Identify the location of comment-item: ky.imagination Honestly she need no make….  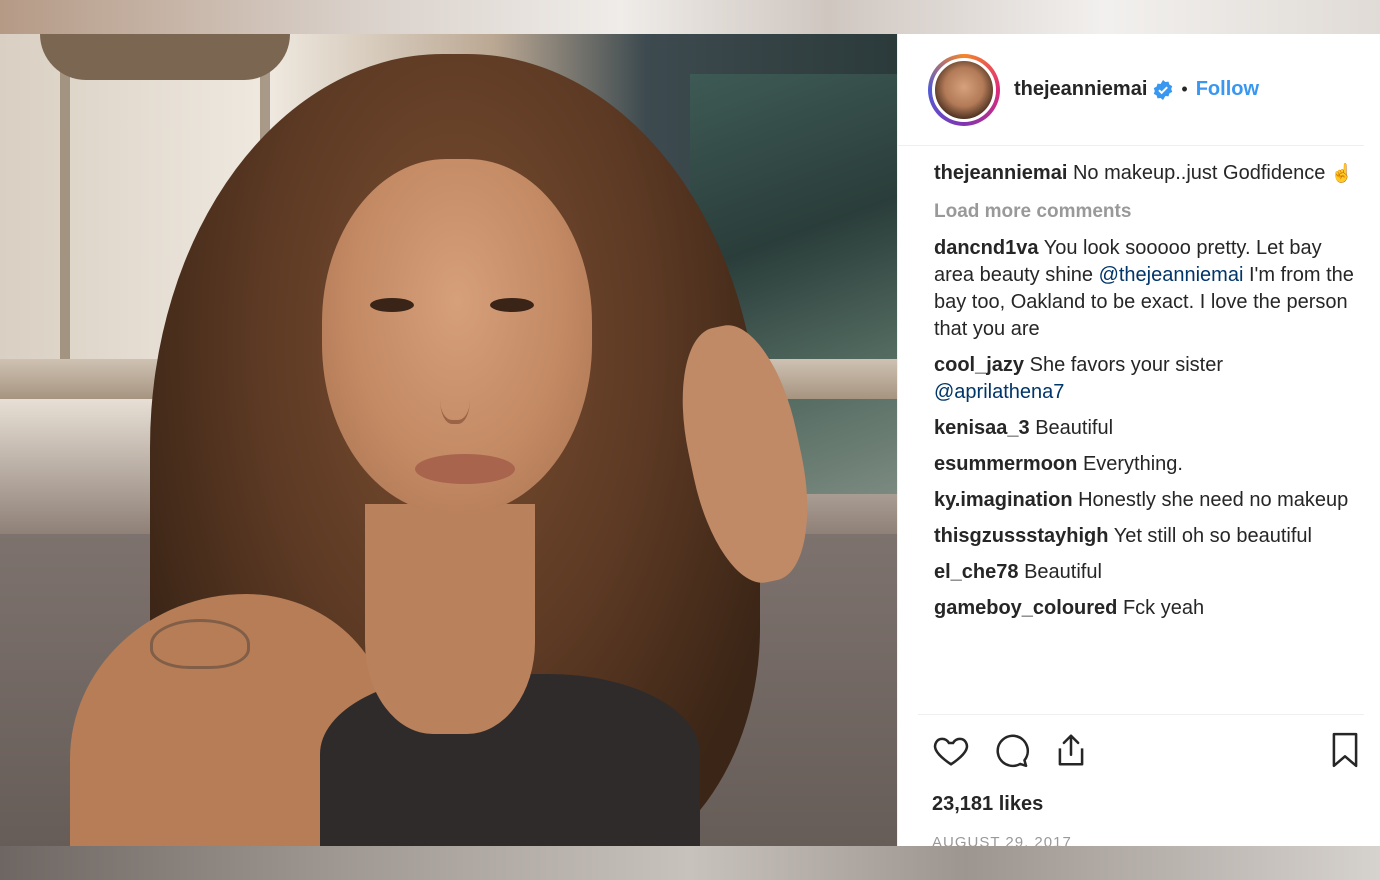
(1144, 500).